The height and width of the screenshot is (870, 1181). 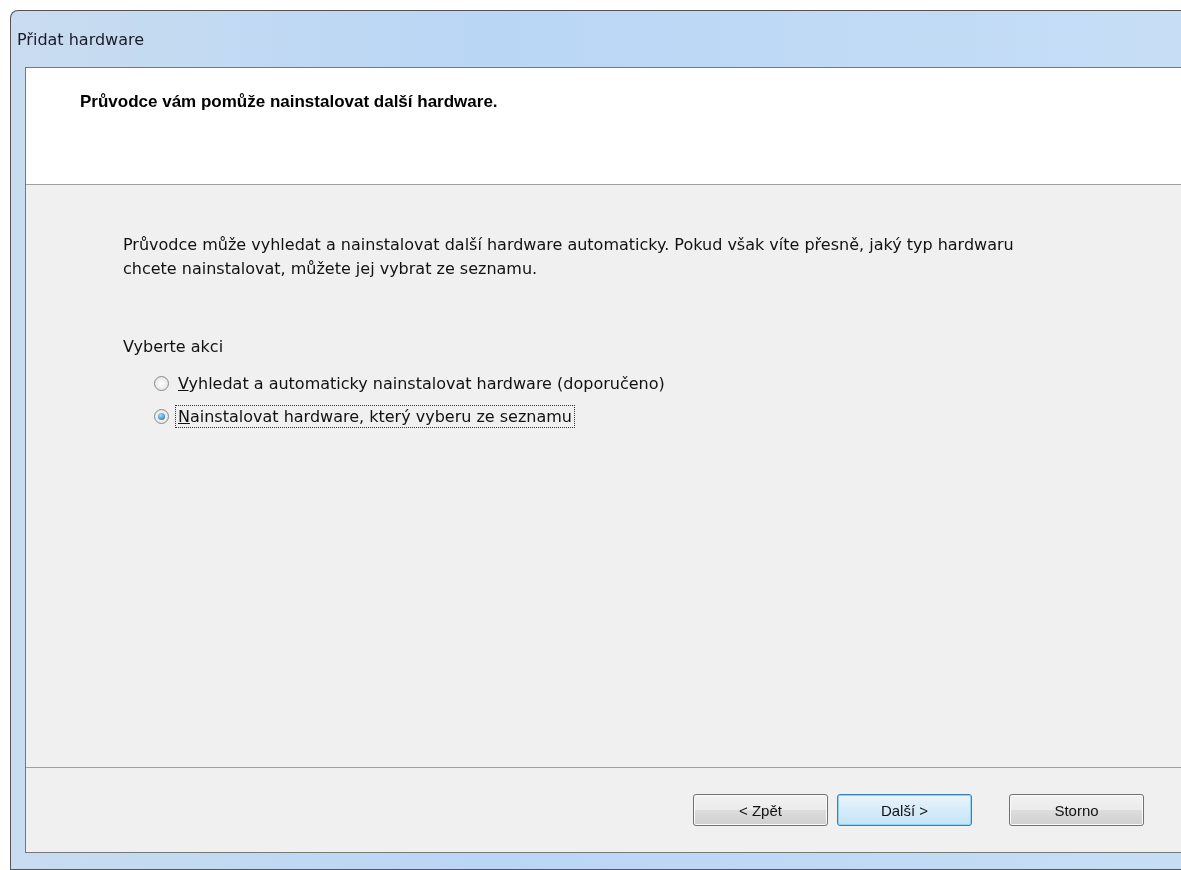 I want to click on intro-text: Průvodce může vyhledat a nainstalovat další hardware automaticky. Pokud však víte přesně, jaký typ hardwaru chcete nainstalovat, můžete jej vybrat ze seznamu., so click(x=569, y=257).